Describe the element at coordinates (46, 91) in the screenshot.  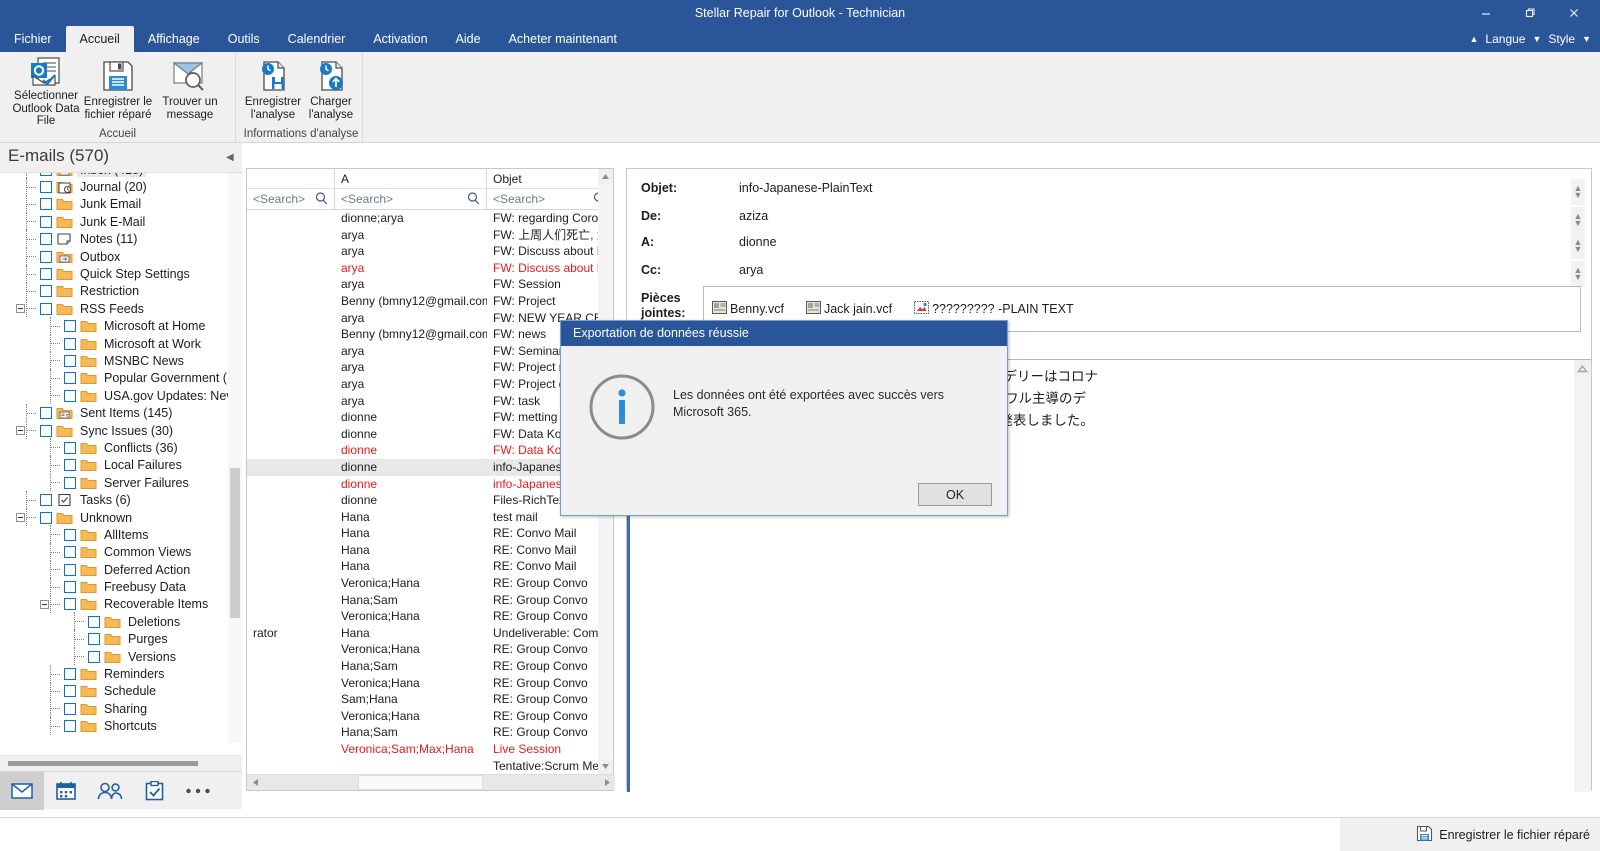
I see `select-outlook-data-file-button: Sélectionner Outlook Data File` at that location.